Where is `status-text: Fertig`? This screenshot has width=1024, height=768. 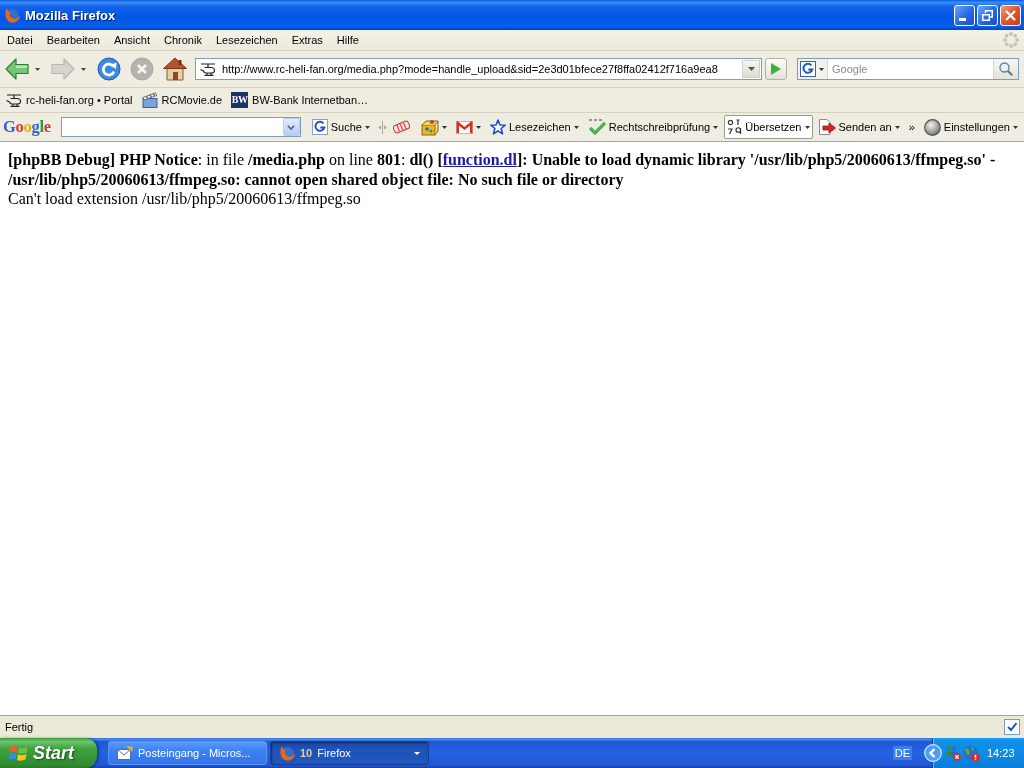 status-text: Fertig is located at coordinates (19, 727).